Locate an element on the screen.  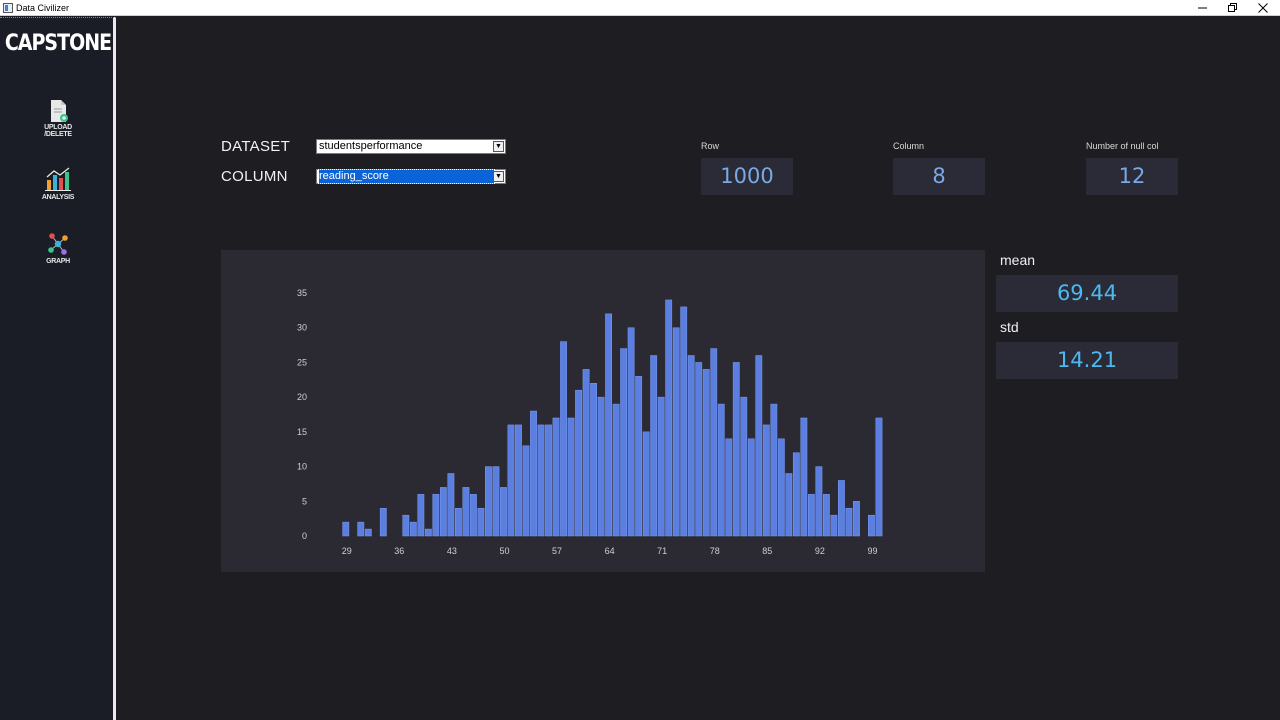
y-tick-label: 15 is located at coordinates (302, 432).